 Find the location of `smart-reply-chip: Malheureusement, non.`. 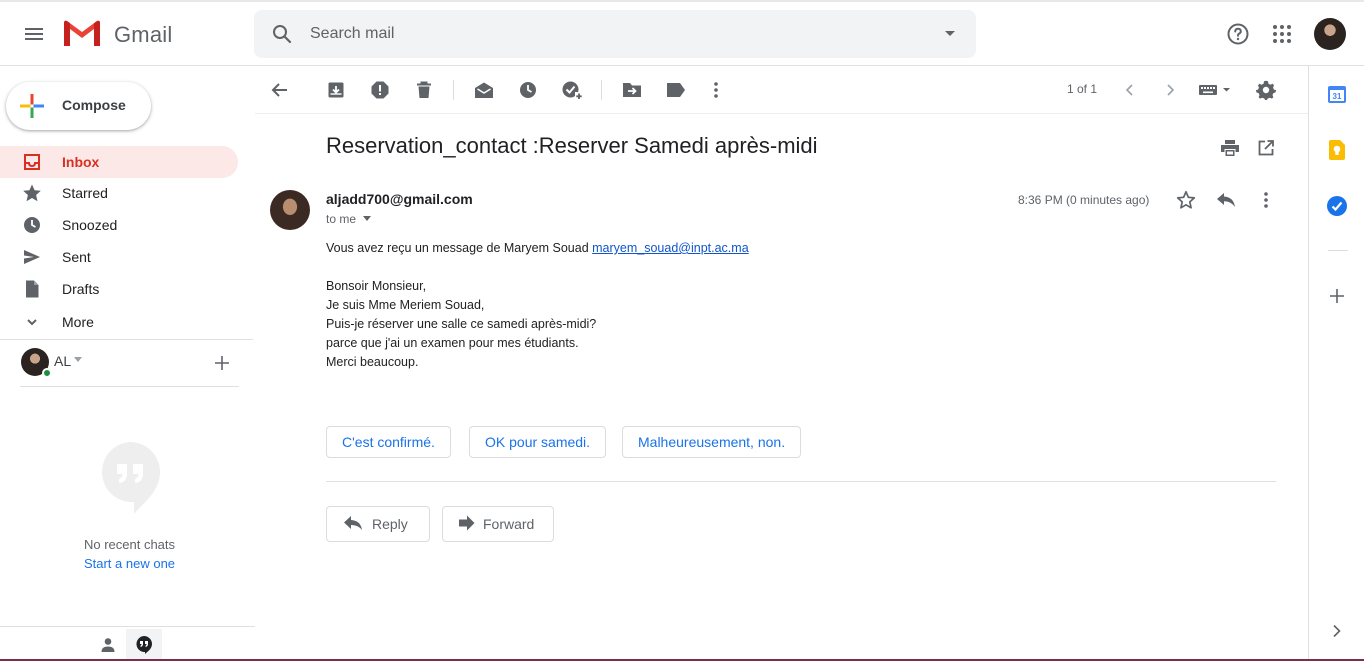

smart-reply-chip: Malheureusement, non. is located at coordinates (712, 442).